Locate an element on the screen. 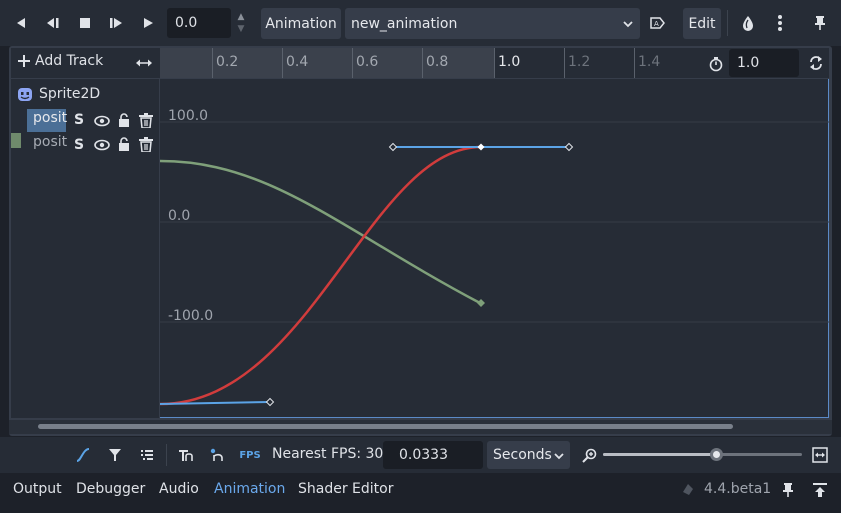  ruler-label: 0.2 is located at coordinates (227, 62).